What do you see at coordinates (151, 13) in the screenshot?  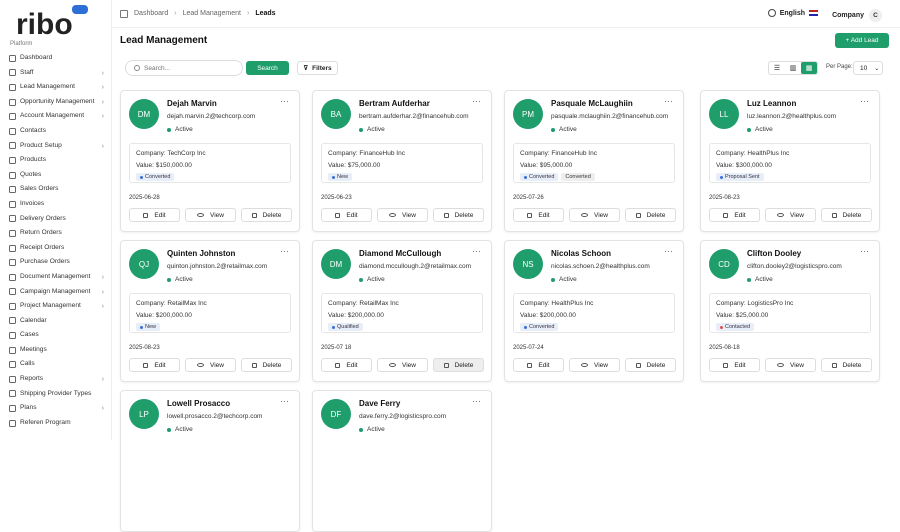 I see `breadcrumb-dashboard: Dashboard` at bounding box center [151, 13].